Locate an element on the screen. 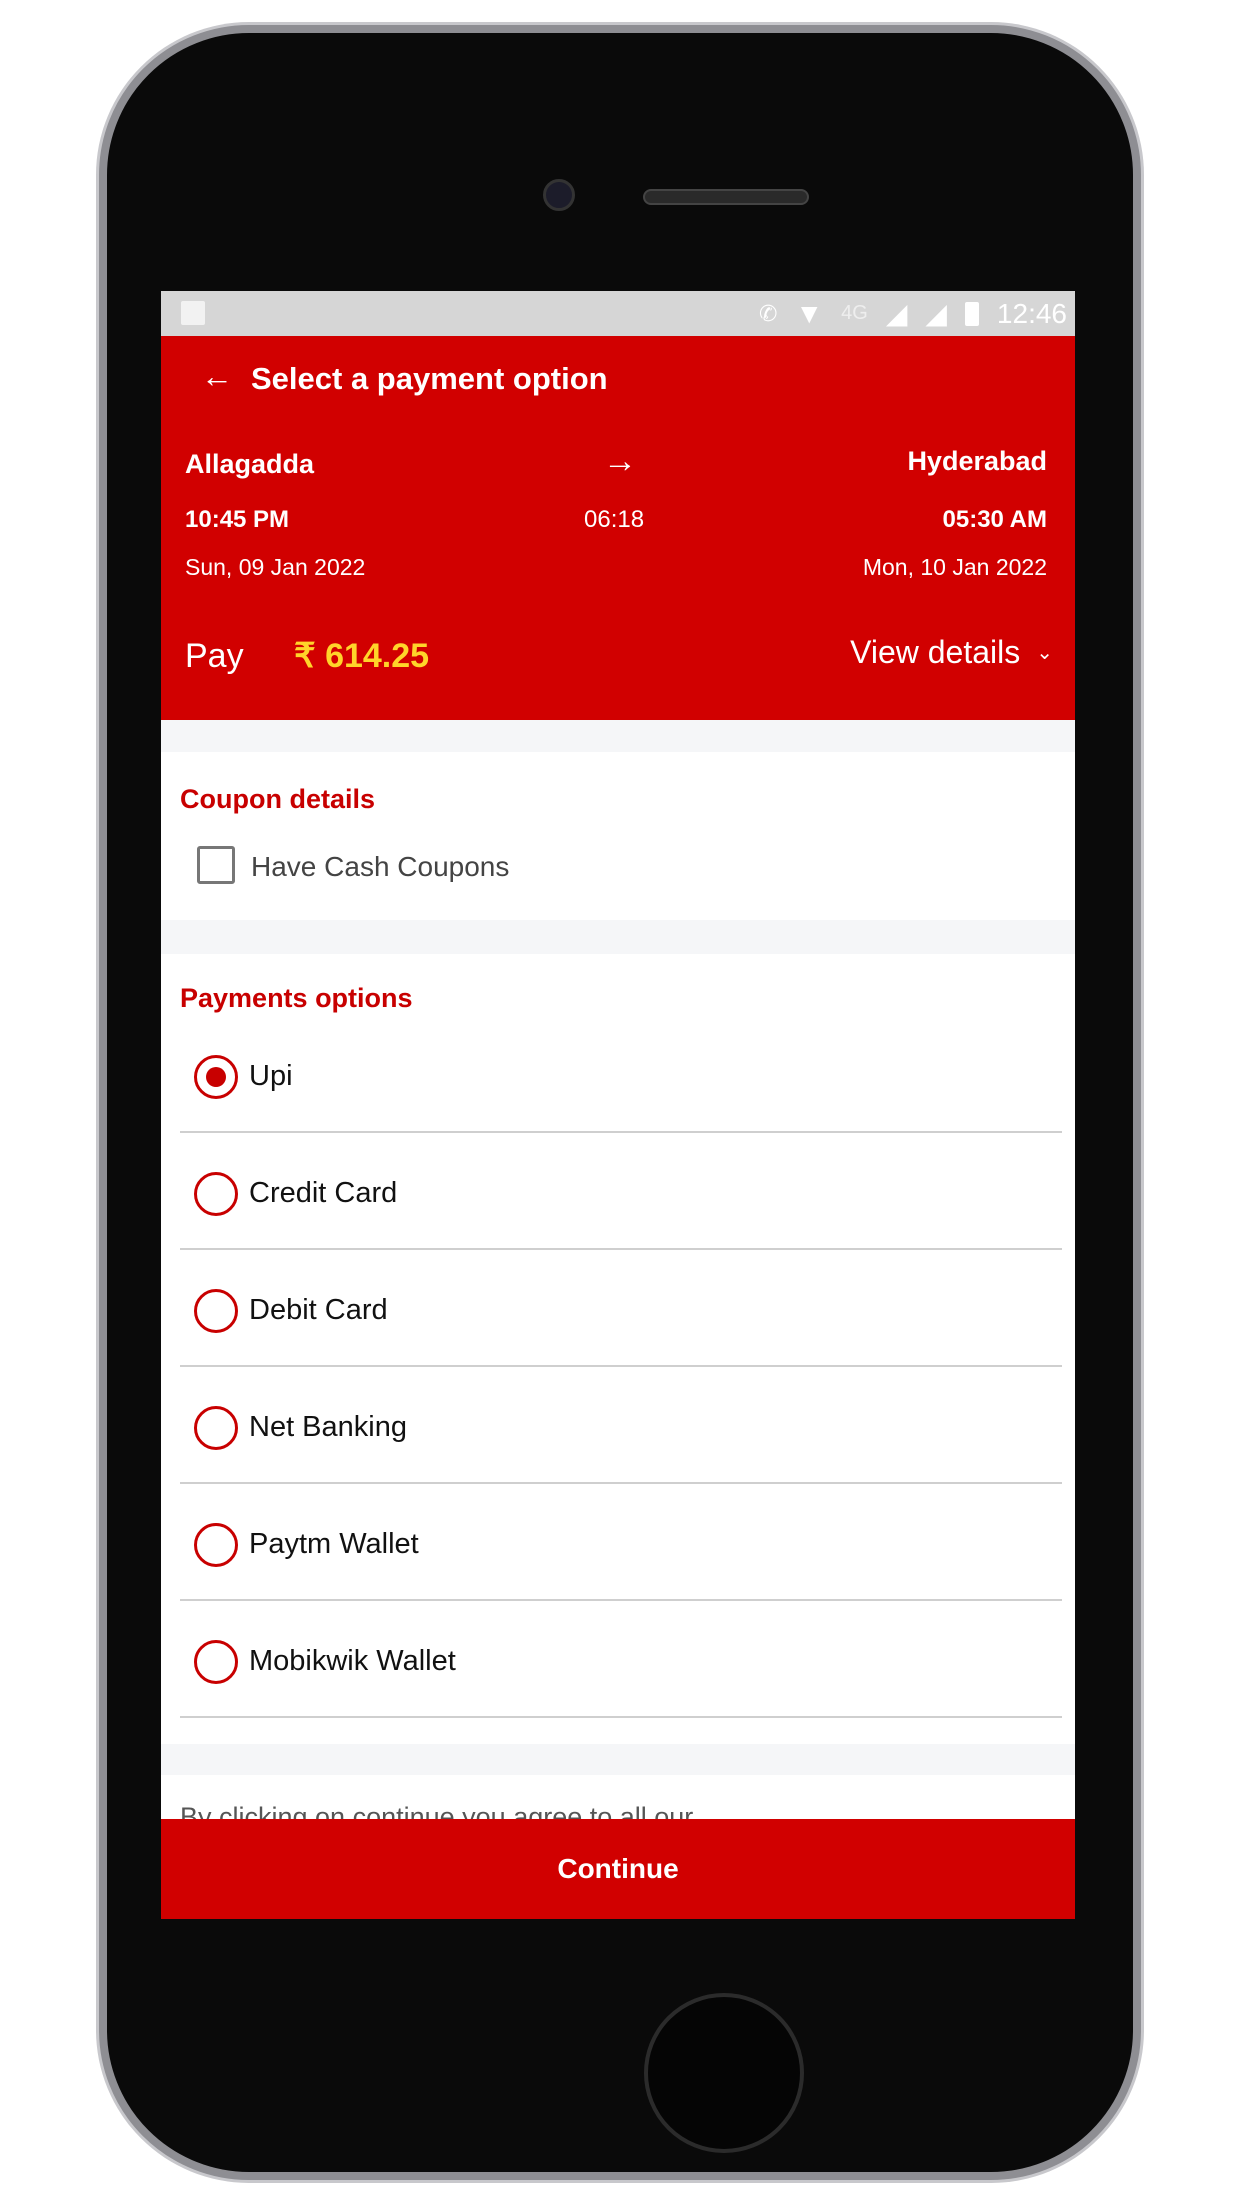 Image resolution: width=1242 pixels, height=2208 pixels. payment-option-label: Upi is located at coordinates (271, 1076).